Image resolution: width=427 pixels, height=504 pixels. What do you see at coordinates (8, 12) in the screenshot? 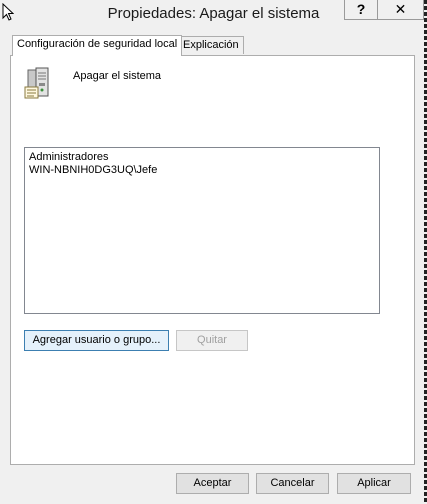
I see `mouse-cursor-icon` at bounding box center [8, 12].